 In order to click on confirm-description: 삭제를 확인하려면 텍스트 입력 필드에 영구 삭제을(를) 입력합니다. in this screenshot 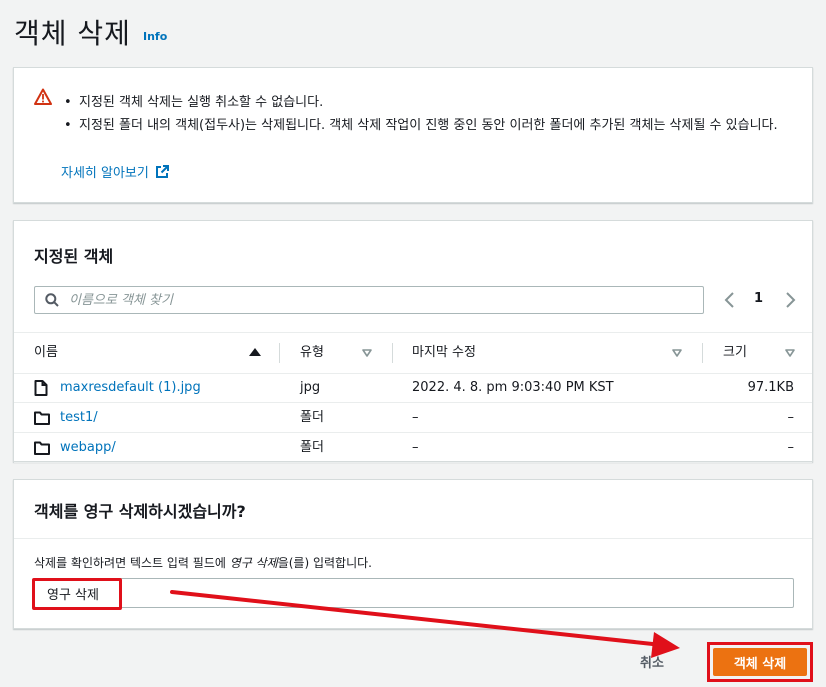, I will do `click(203, 562)`.